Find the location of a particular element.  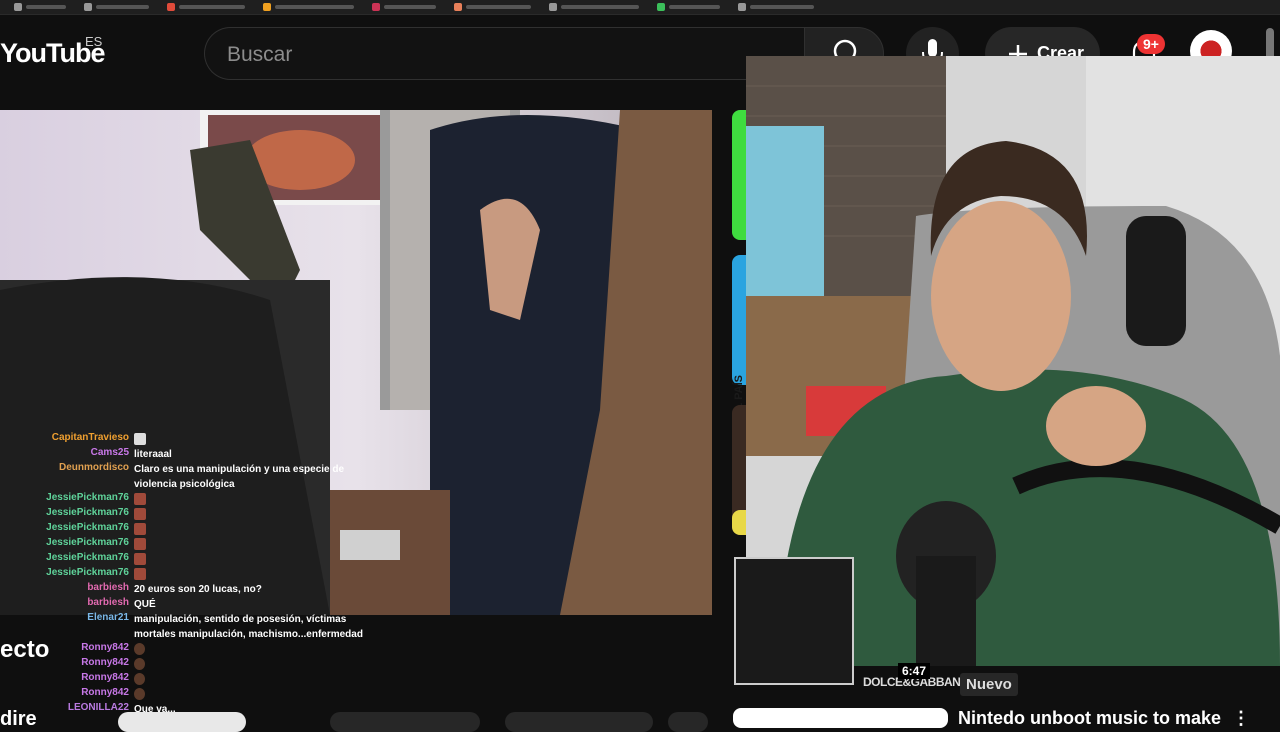

recommendation-thumb-yellow is located at coordinates (739, 522).